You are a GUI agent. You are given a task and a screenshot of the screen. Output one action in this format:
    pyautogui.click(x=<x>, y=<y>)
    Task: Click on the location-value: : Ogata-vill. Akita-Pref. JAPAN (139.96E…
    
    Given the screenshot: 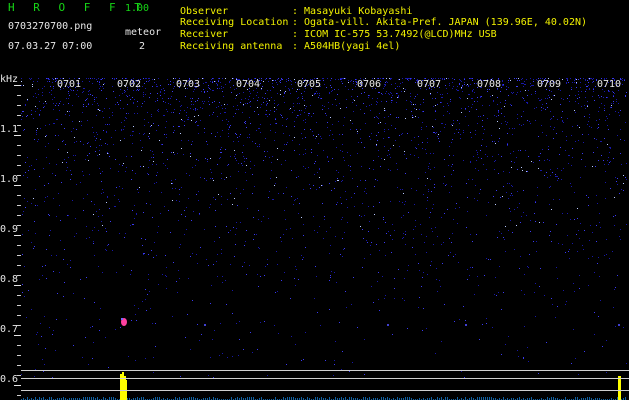 What is the action you would take?
    pyautogui.click(x=440, y=22)
    